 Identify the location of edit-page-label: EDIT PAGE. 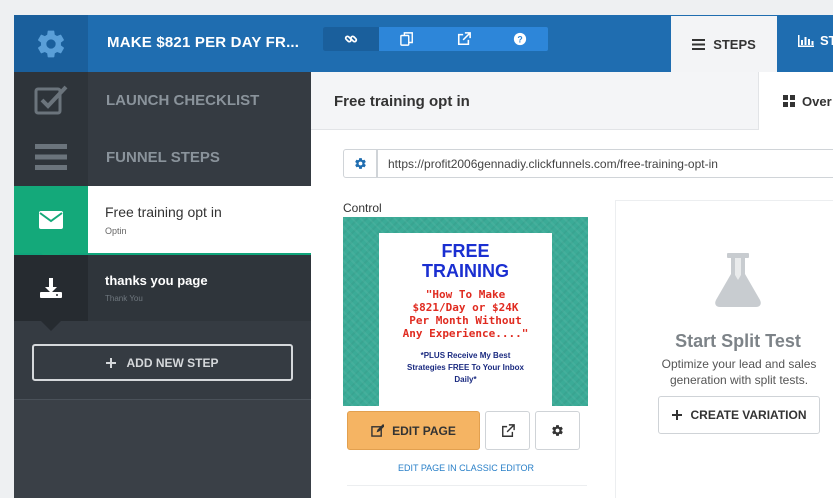
(424, 430).